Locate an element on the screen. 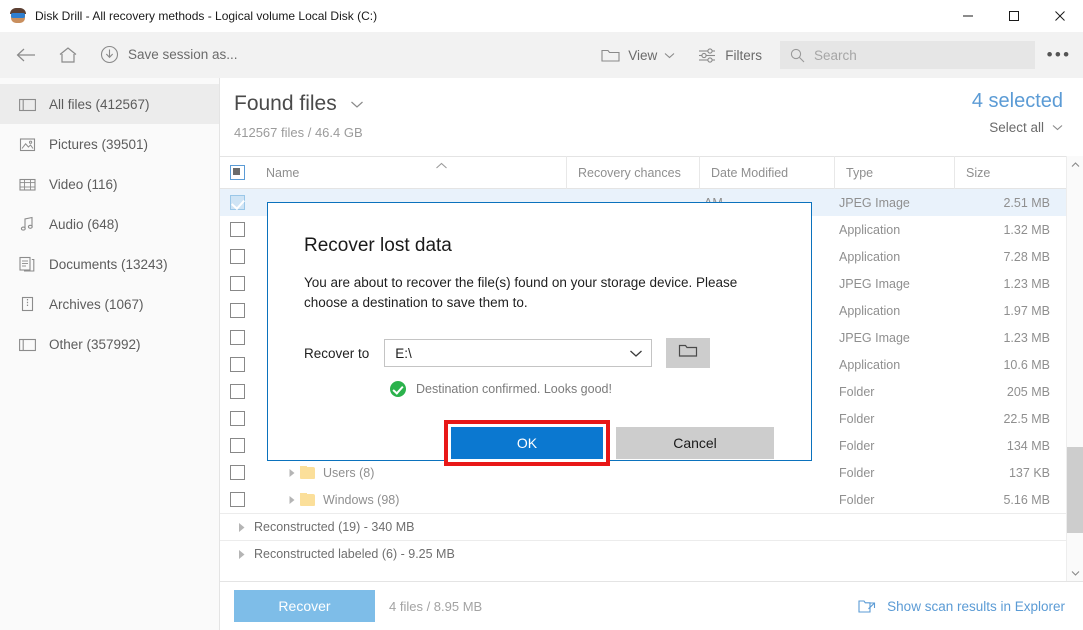 This screenshot has height=630, width=1083. show-in-explorer-link: Show scan results in Explorer is located at coordinates (961, 606).